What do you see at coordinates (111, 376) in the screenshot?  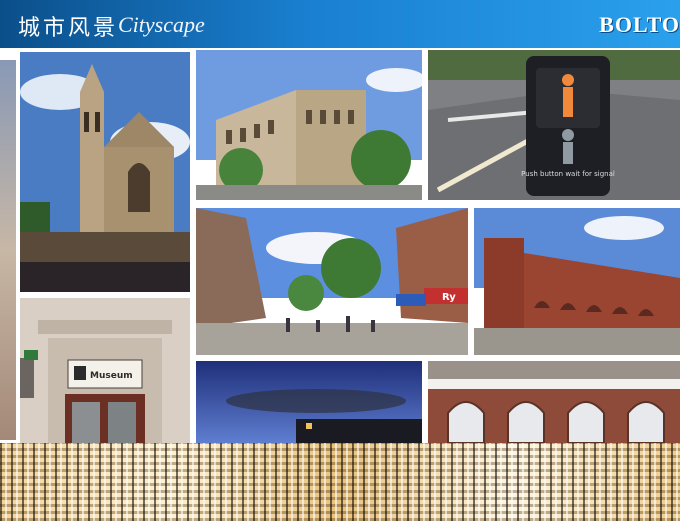 I see `museum-sign-text: Museum` at bounding box center [111, 376].